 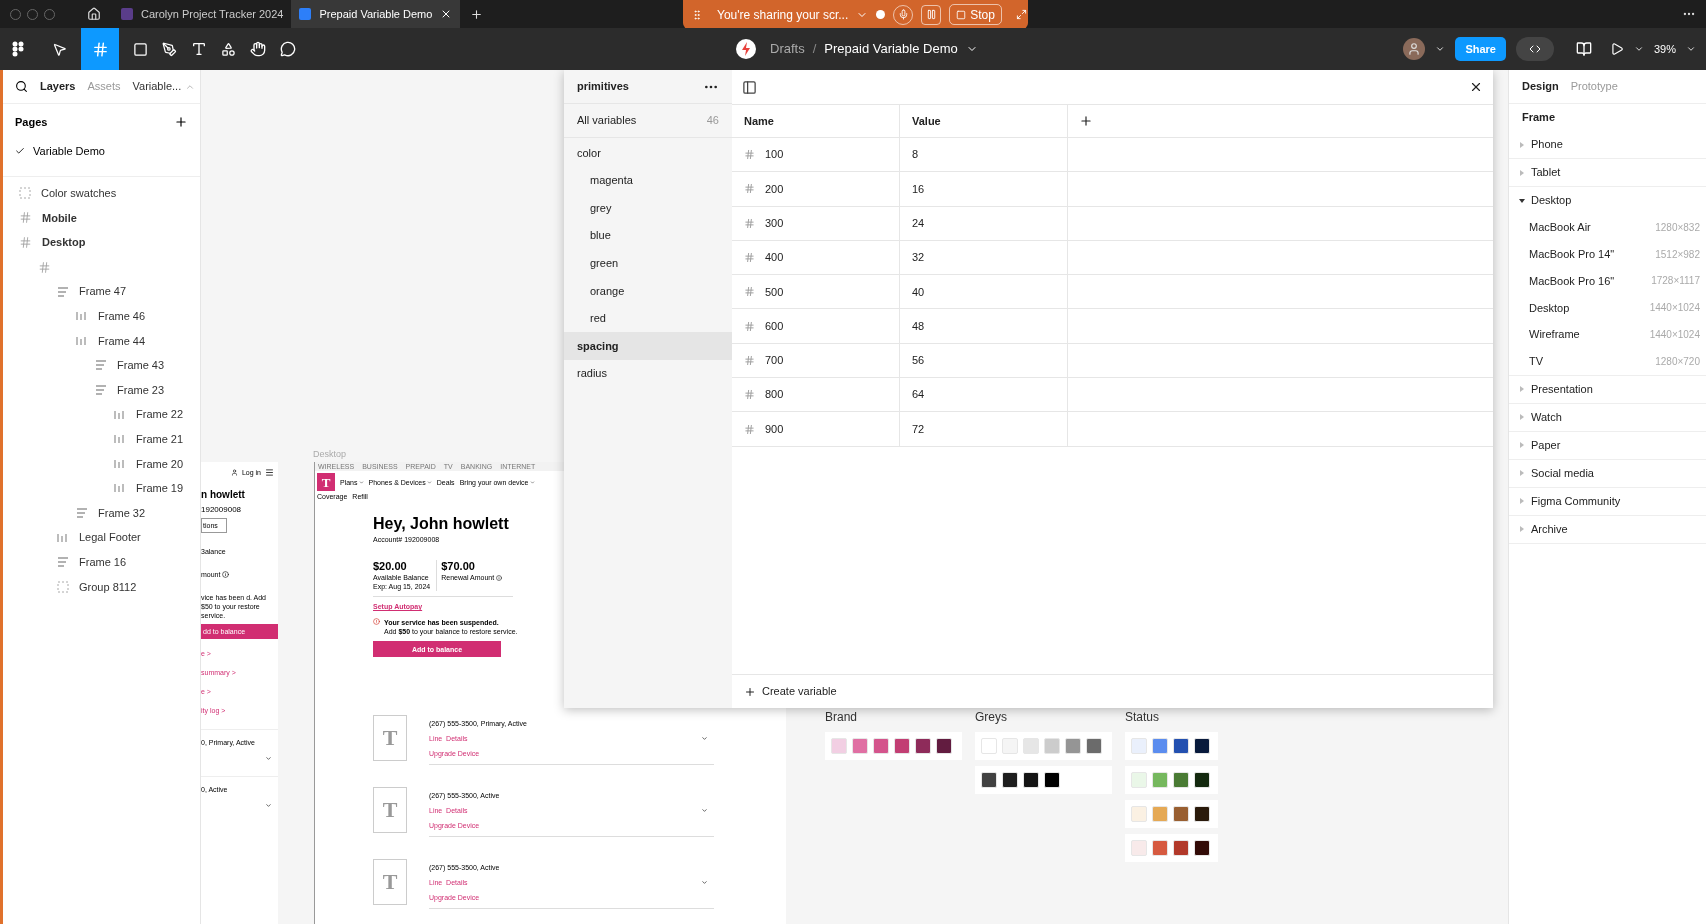 I want to click on frame-preset: Desktop 1440×1024, so click(x=1607, y=308).